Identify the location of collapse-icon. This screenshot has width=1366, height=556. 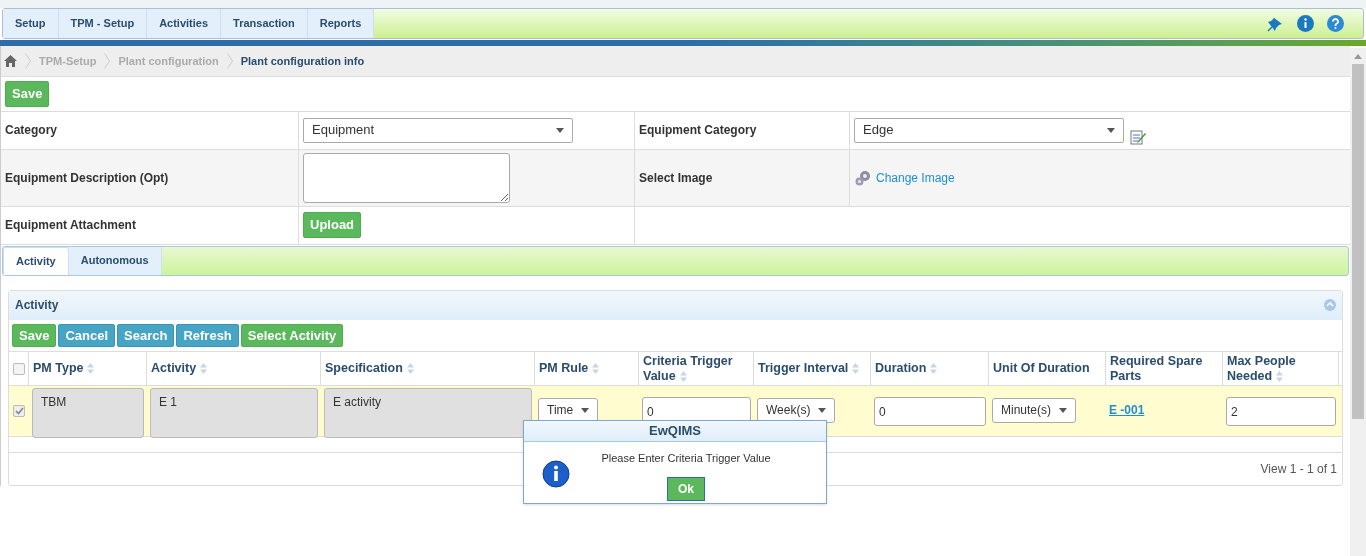
(1330, 305).